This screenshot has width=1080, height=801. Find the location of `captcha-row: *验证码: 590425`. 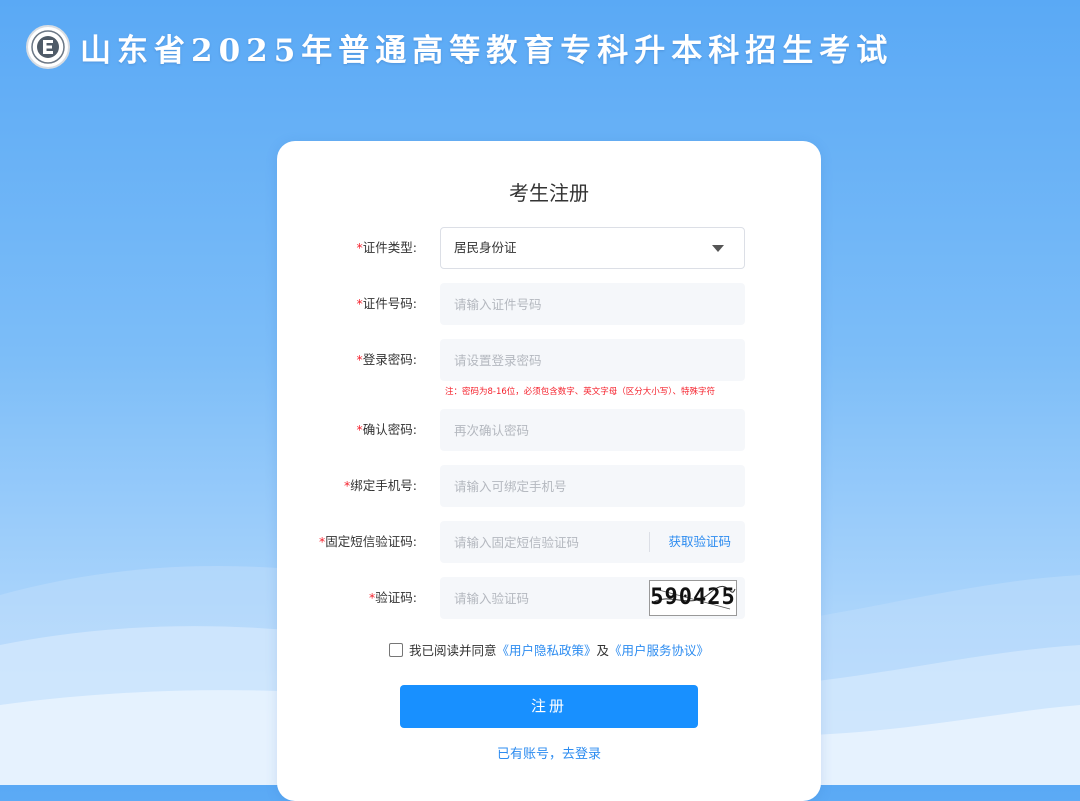

captcha-row: *验证码: 590425 is located at coordinates (549, 598).